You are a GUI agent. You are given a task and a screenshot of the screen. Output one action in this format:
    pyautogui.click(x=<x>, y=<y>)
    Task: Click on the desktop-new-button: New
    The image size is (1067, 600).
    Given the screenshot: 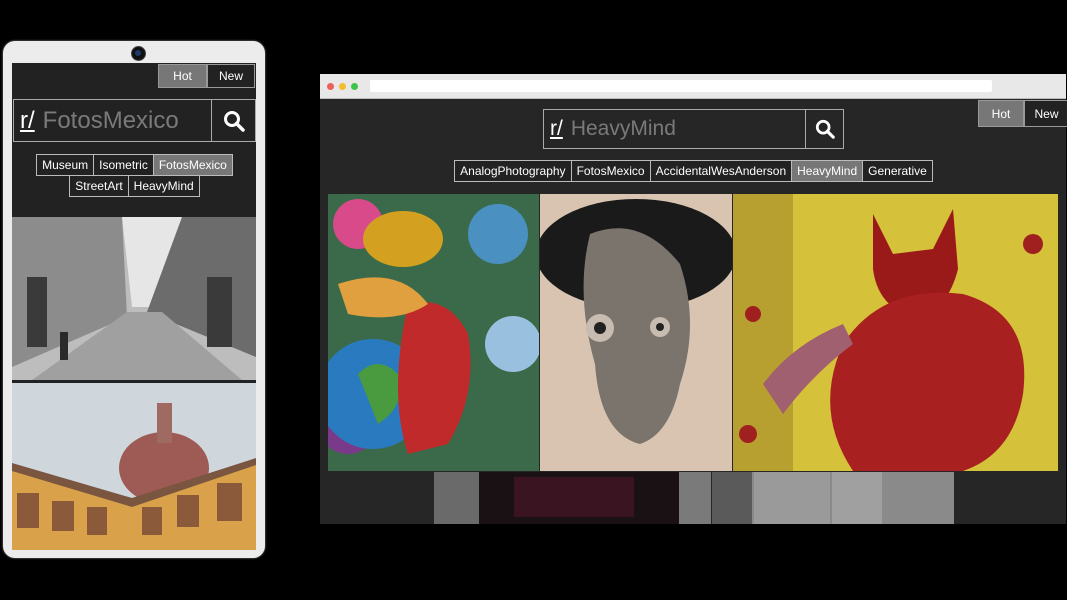 What is the action you would take?
    pyautogui.click(x=1045, y=113)
    